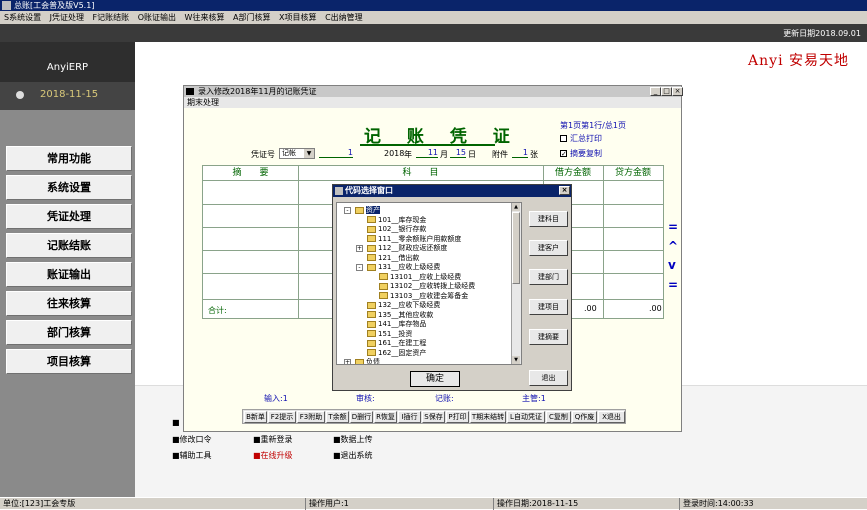  I want to click on extra-change-password: ■修改口令, so click(192, 439).